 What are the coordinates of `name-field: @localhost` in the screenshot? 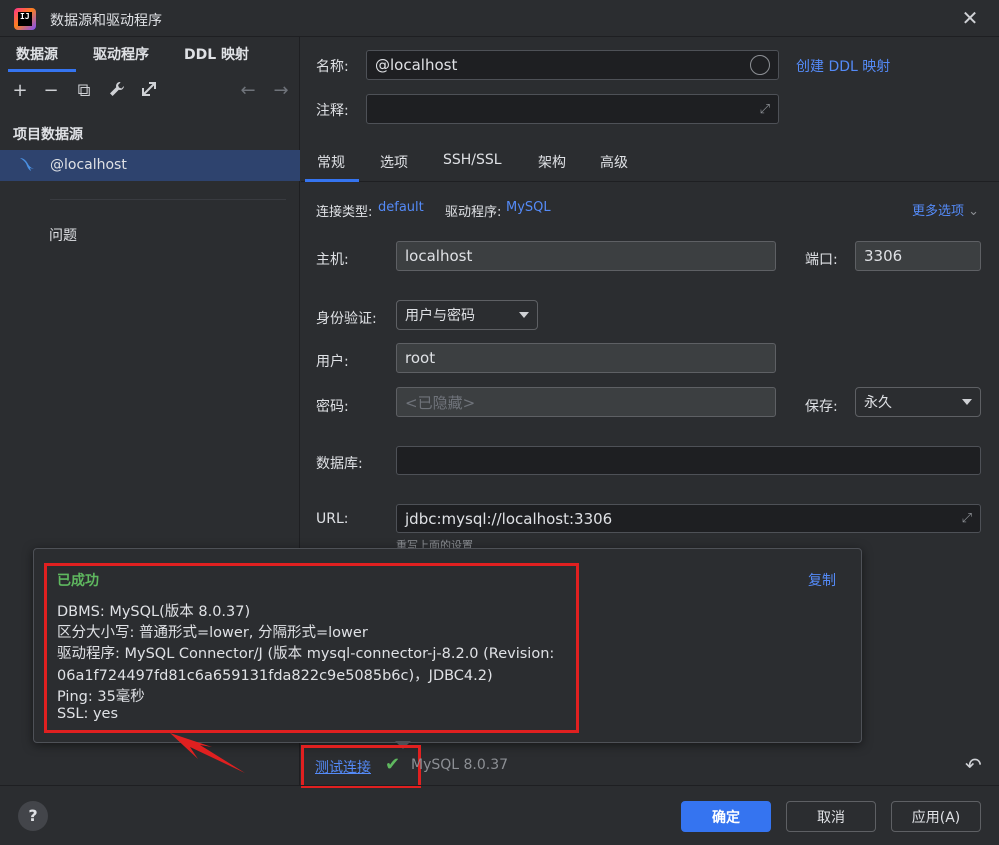 It's located at (572, 65).